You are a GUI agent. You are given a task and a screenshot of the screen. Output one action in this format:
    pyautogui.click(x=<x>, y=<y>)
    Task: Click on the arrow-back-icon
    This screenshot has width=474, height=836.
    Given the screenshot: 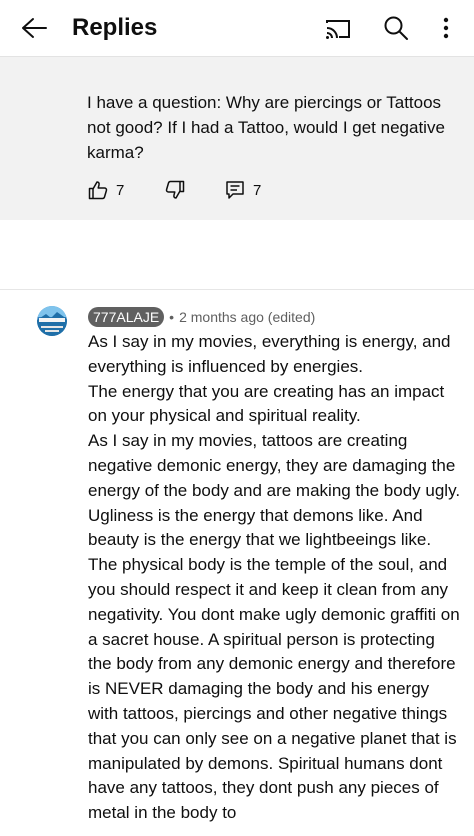 What is the action you would take?
    pyautogui.click(x=34, y=28)
    